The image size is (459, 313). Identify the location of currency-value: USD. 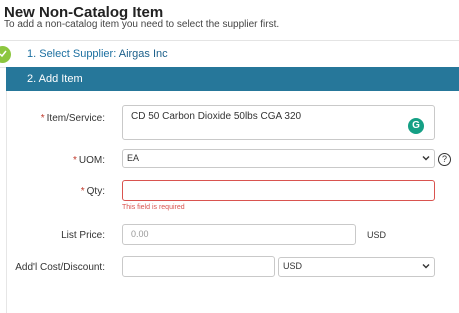
(293, 266).